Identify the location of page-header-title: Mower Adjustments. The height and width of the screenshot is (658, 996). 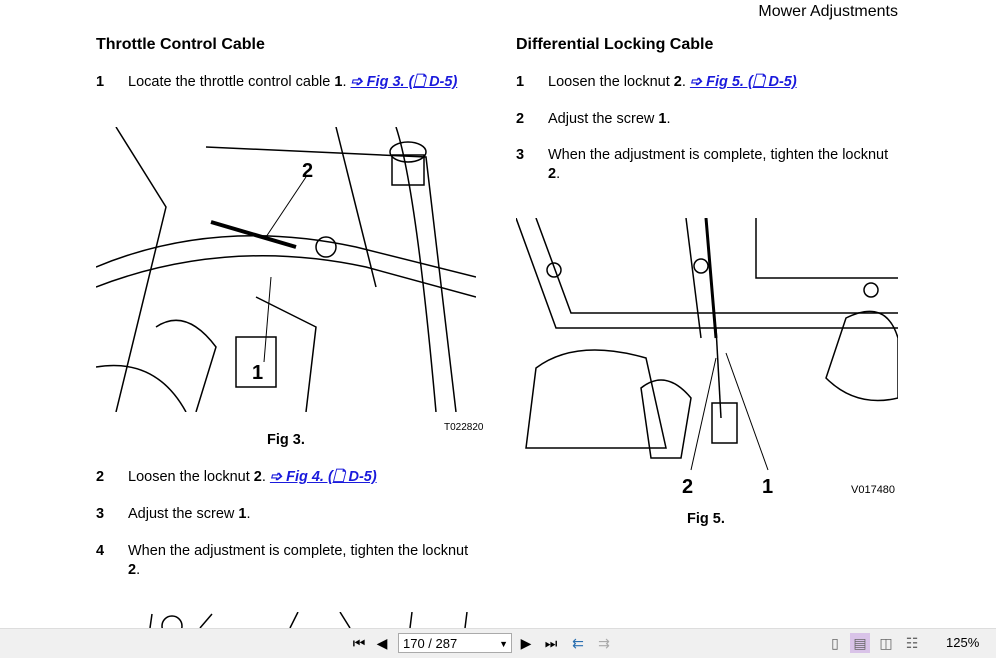
(828, 11).